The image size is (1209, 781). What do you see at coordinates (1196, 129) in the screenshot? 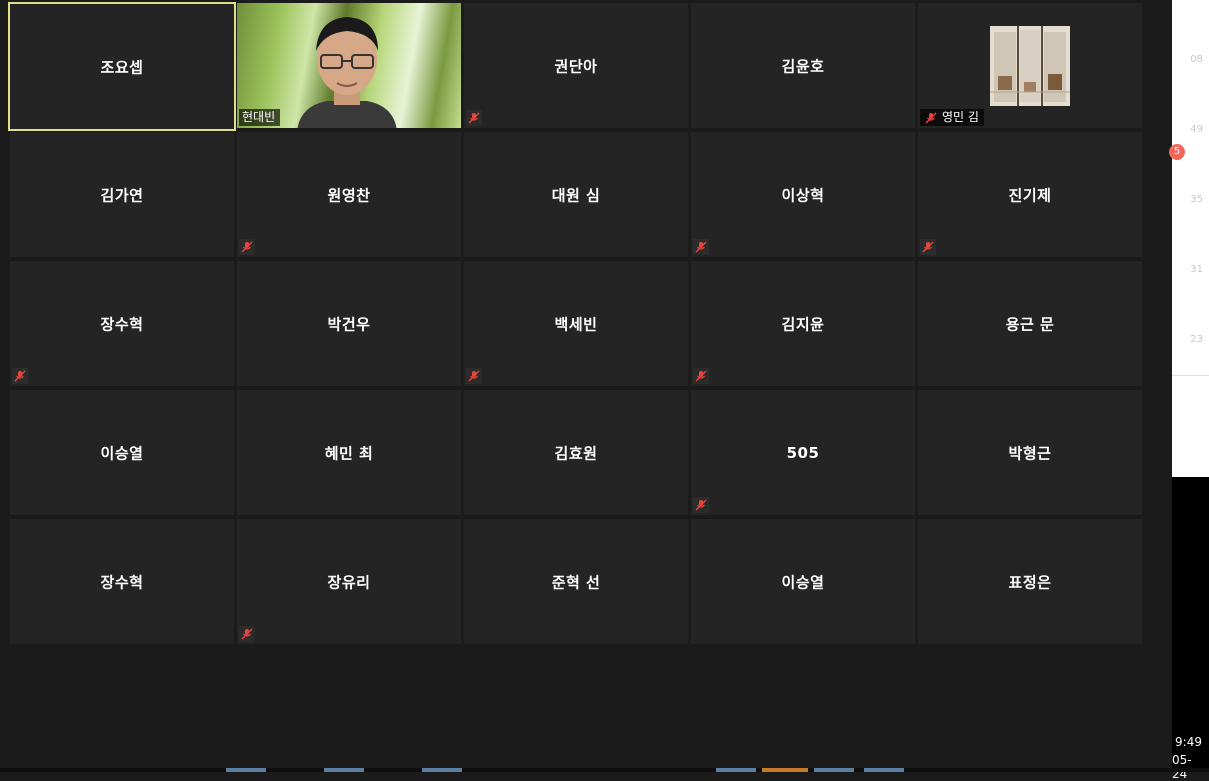
I see `timestamp: 49` at bounding box center [1196, 129].